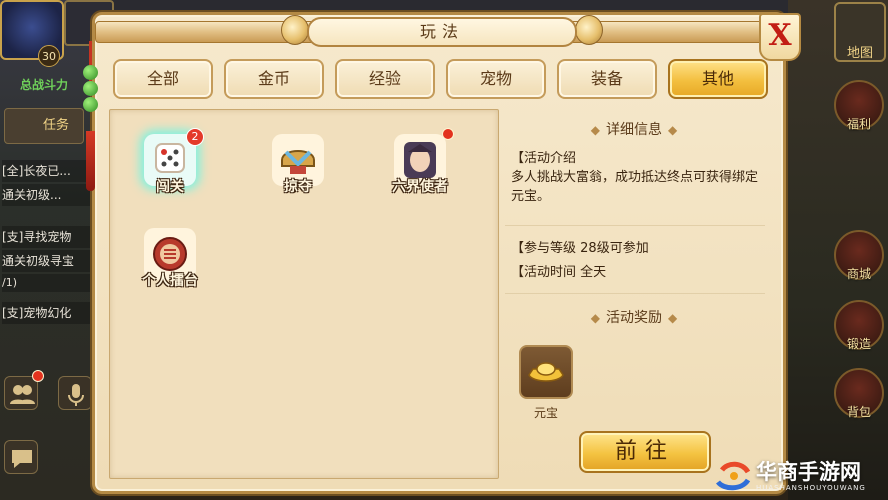  Describe the element at coordinates (859, 255) in the screenshot. I see `shop-button: 商城` at that location.